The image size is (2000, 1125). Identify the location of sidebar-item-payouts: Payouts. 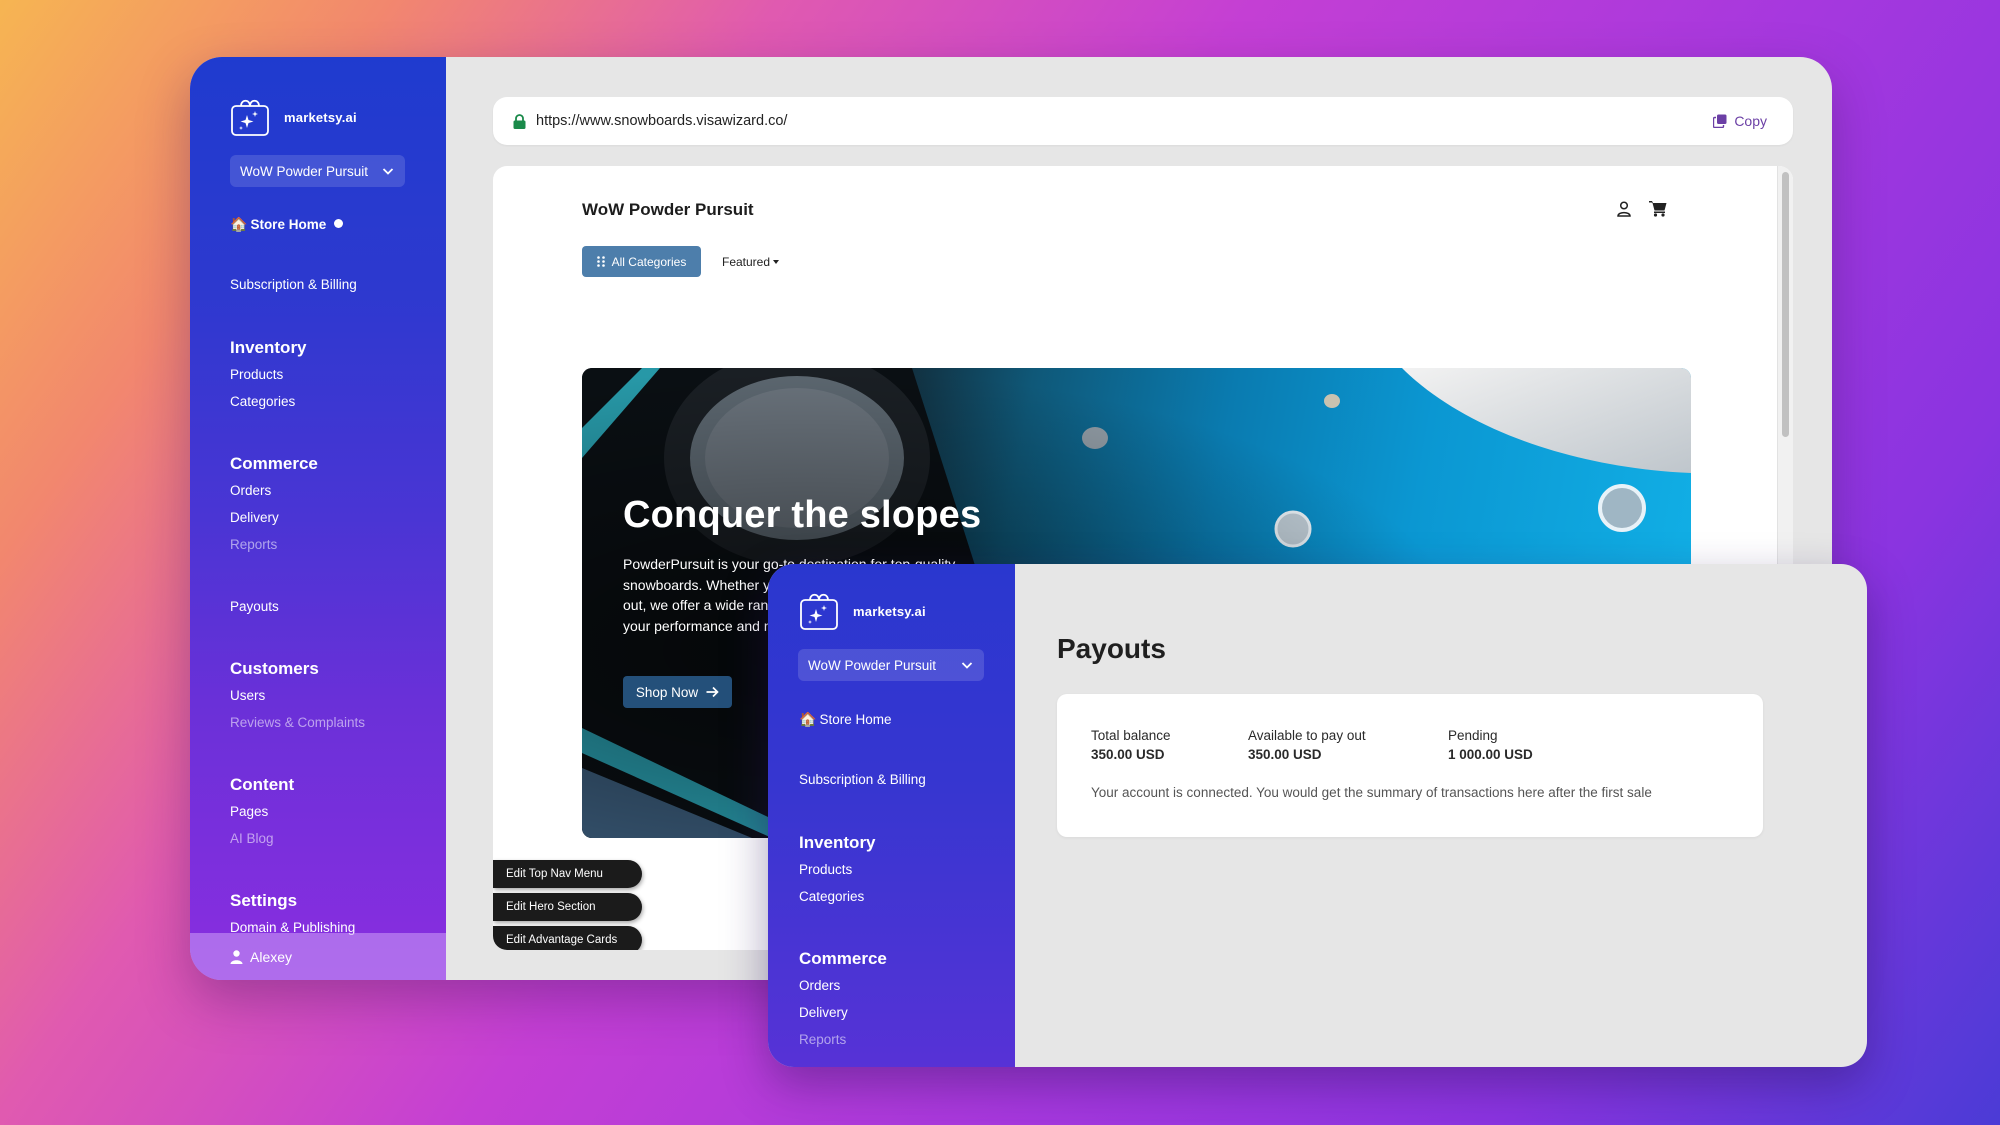
(254, 606).